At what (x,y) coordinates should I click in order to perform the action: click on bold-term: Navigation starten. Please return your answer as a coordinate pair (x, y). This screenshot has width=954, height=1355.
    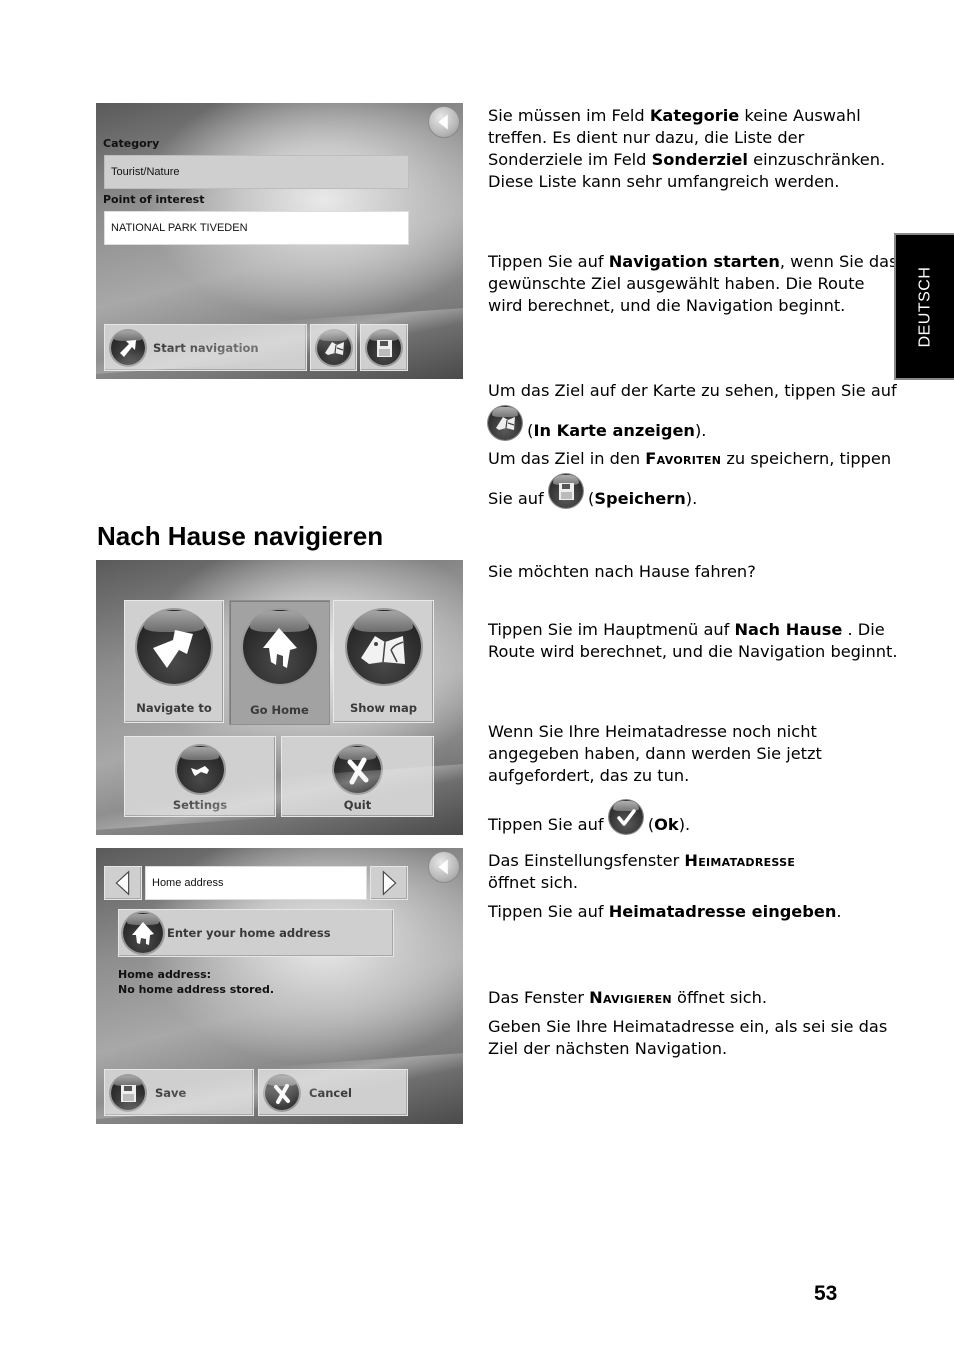
    Looking at the image, I should click on (694, 261).